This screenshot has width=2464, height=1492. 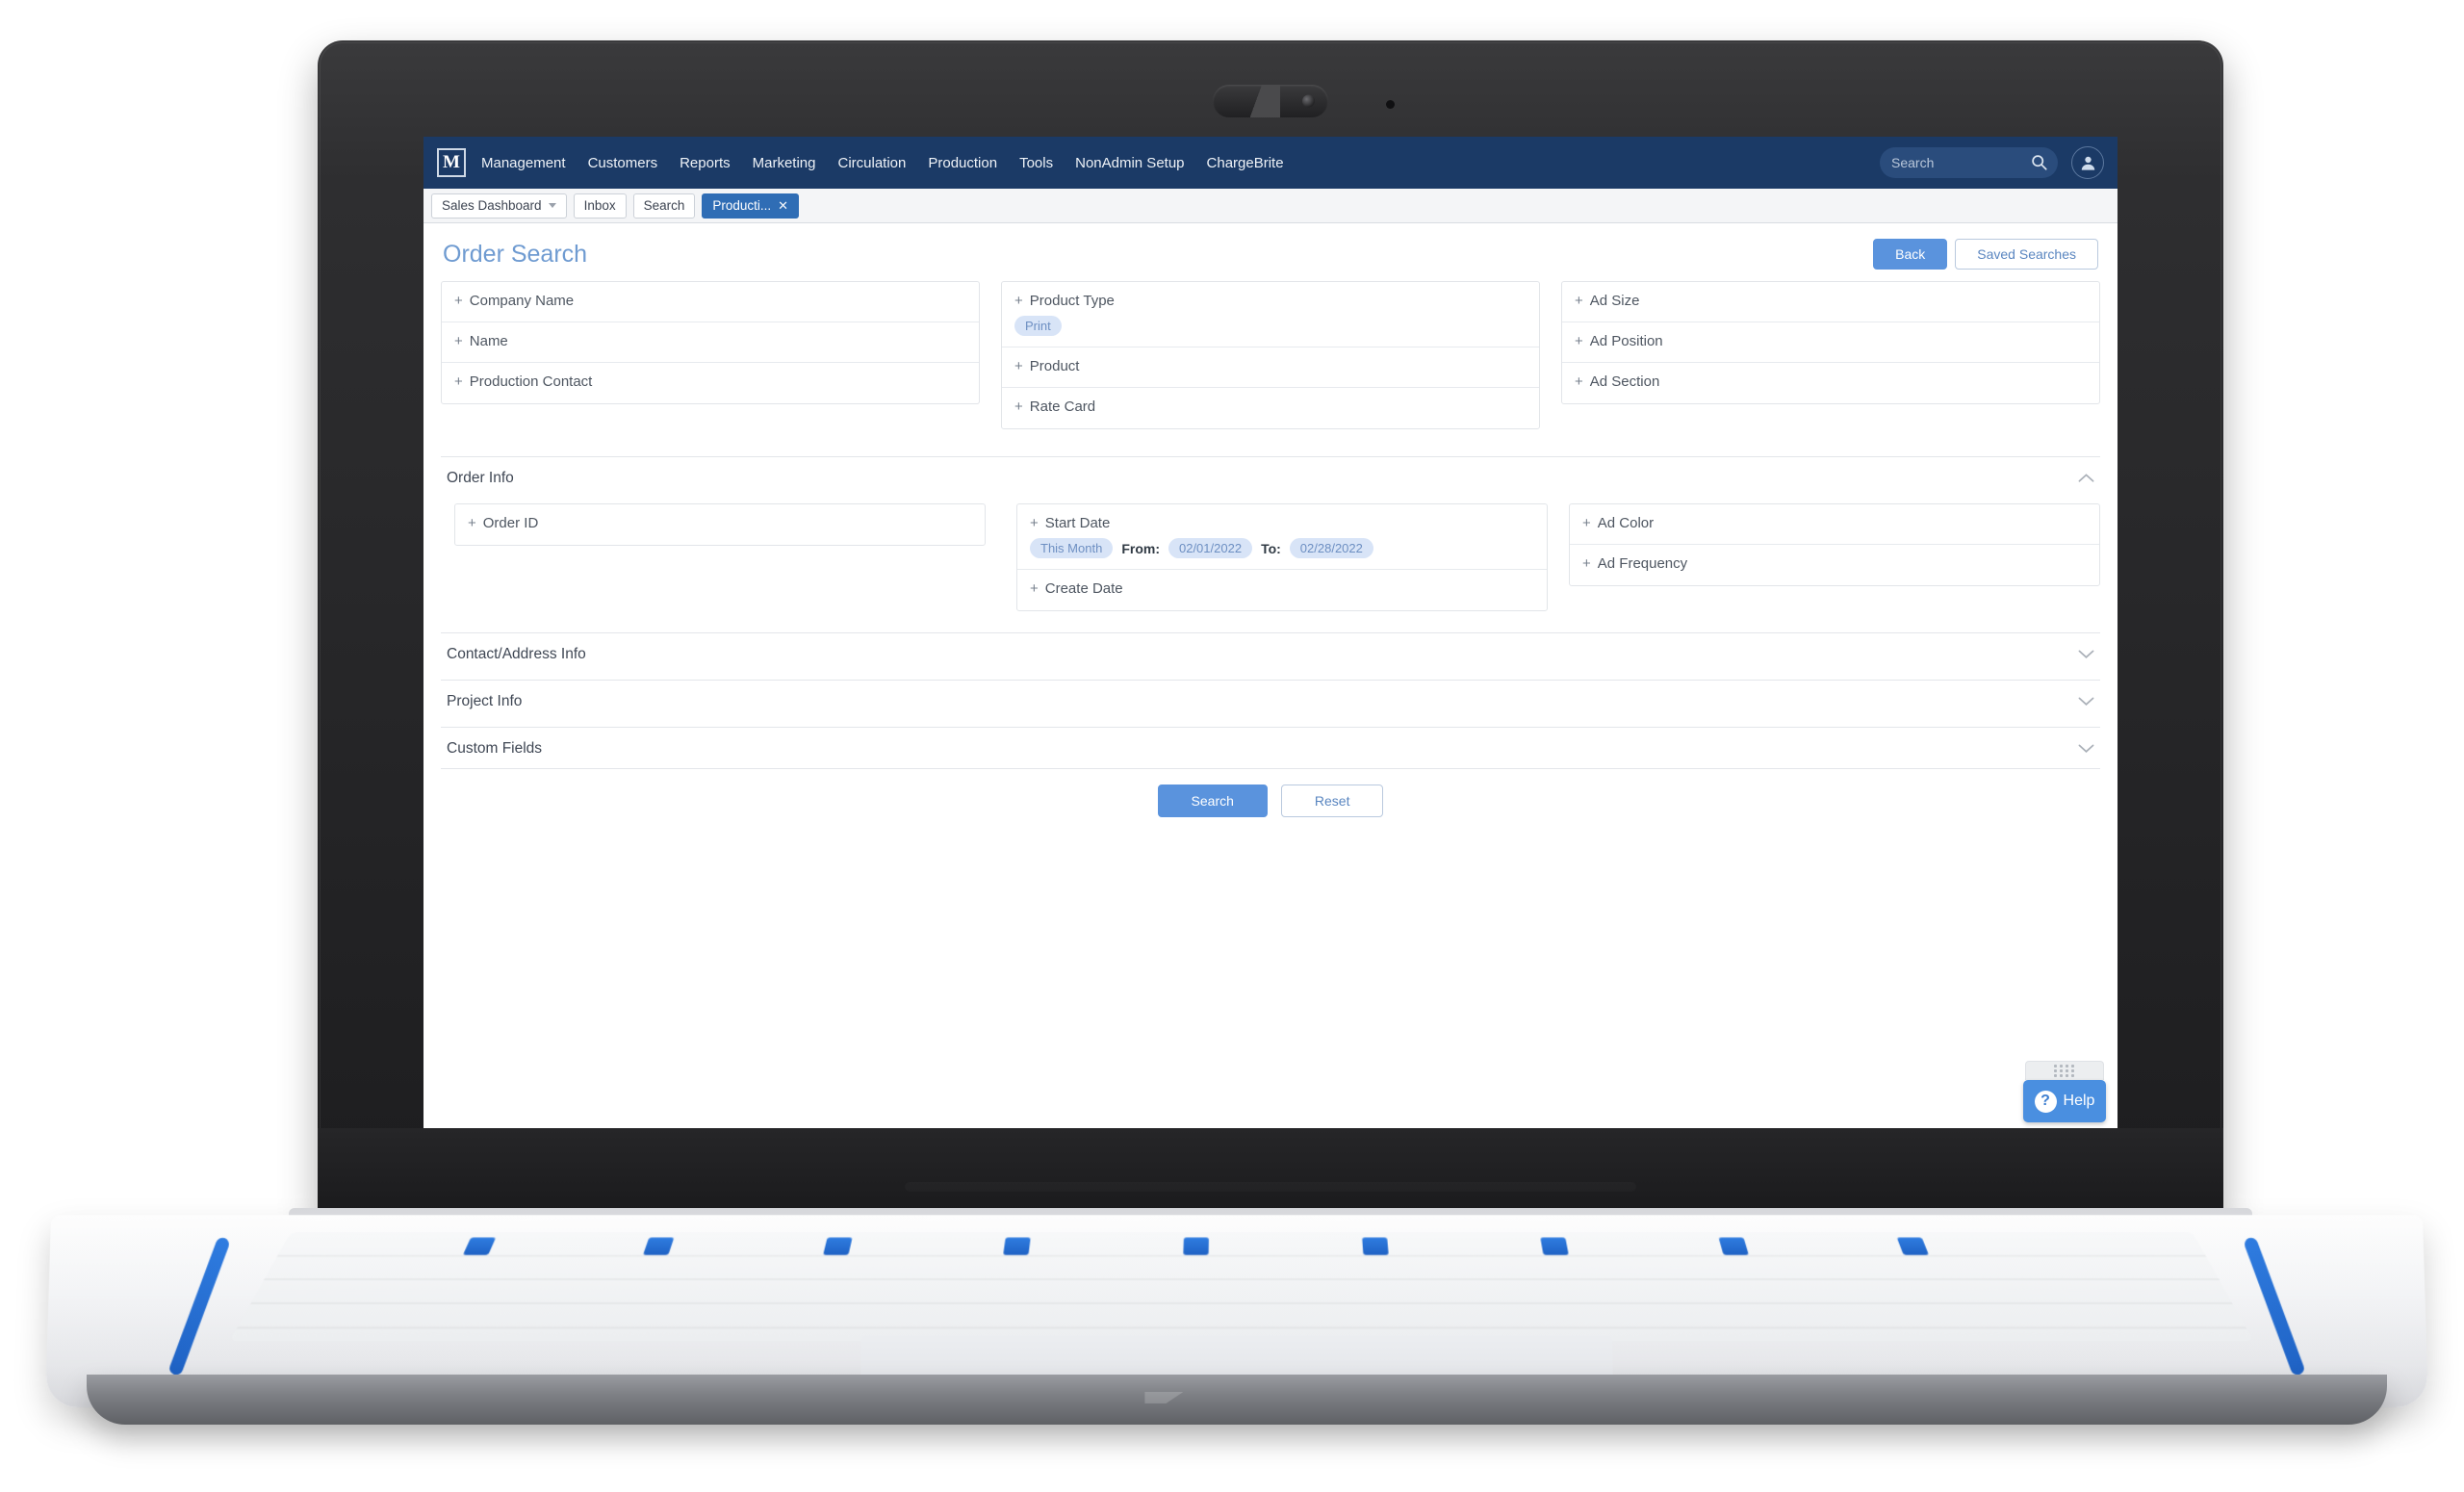 I want to click on field-ad-position: + Ad Position, so click(x=1830, y=342).